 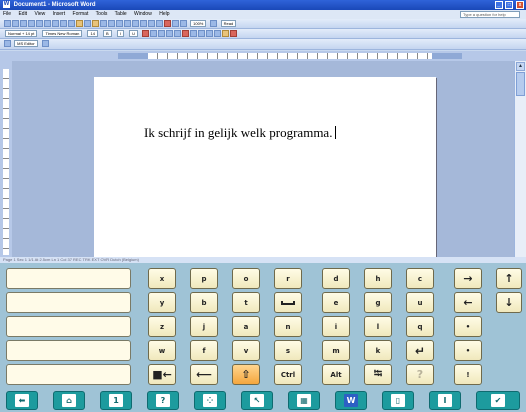 What do you see at coordinates (59, 14) in the screenshot?
I see `menu-insert: Insert` at bounding box center [59, 14].